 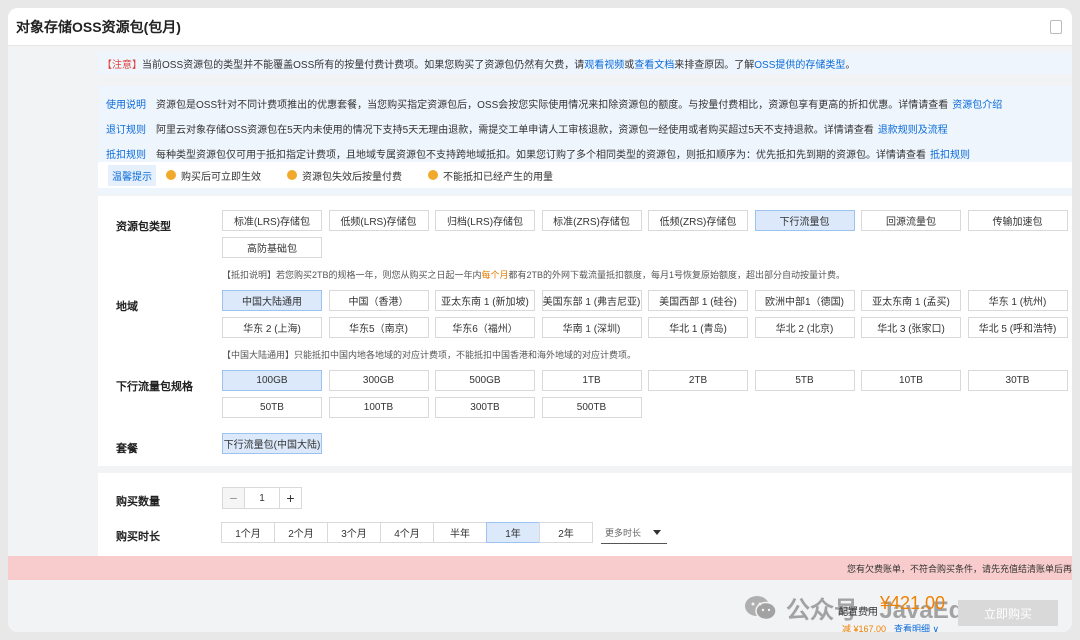 What do you see at coordinates (234, 498) in the screenshot?
I see `minus-button: −` at bounding box center [234, 498].